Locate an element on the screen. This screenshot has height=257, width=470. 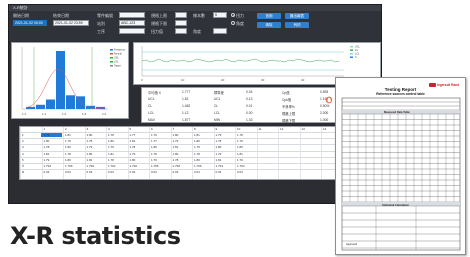
grid-cell: 0.04 is located at coordinates (133, 172).